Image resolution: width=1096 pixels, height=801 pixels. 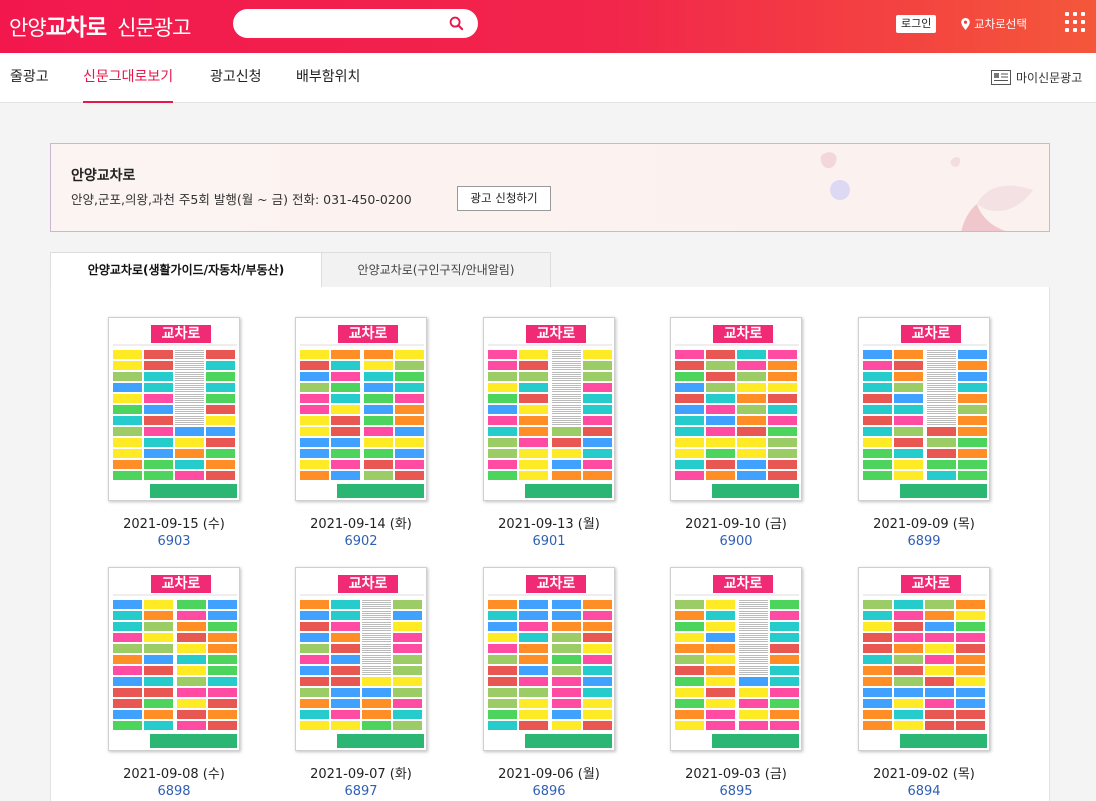 I want to click on tab-lifestyle-auto-realestate: 안양교차로(생활가이드/자동차/부동산), so click(x=186, y=270).